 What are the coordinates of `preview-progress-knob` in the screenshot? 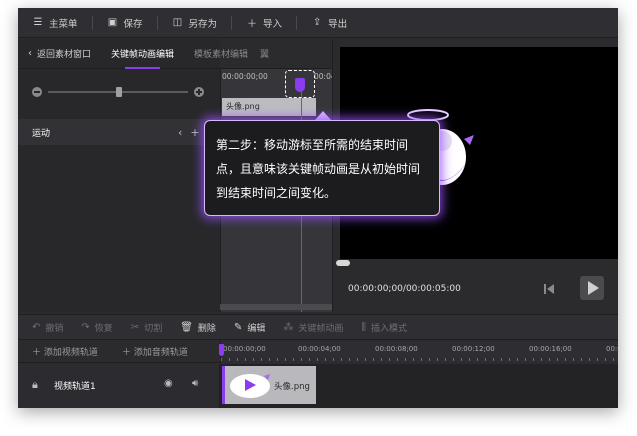 It's located at (343, 263).